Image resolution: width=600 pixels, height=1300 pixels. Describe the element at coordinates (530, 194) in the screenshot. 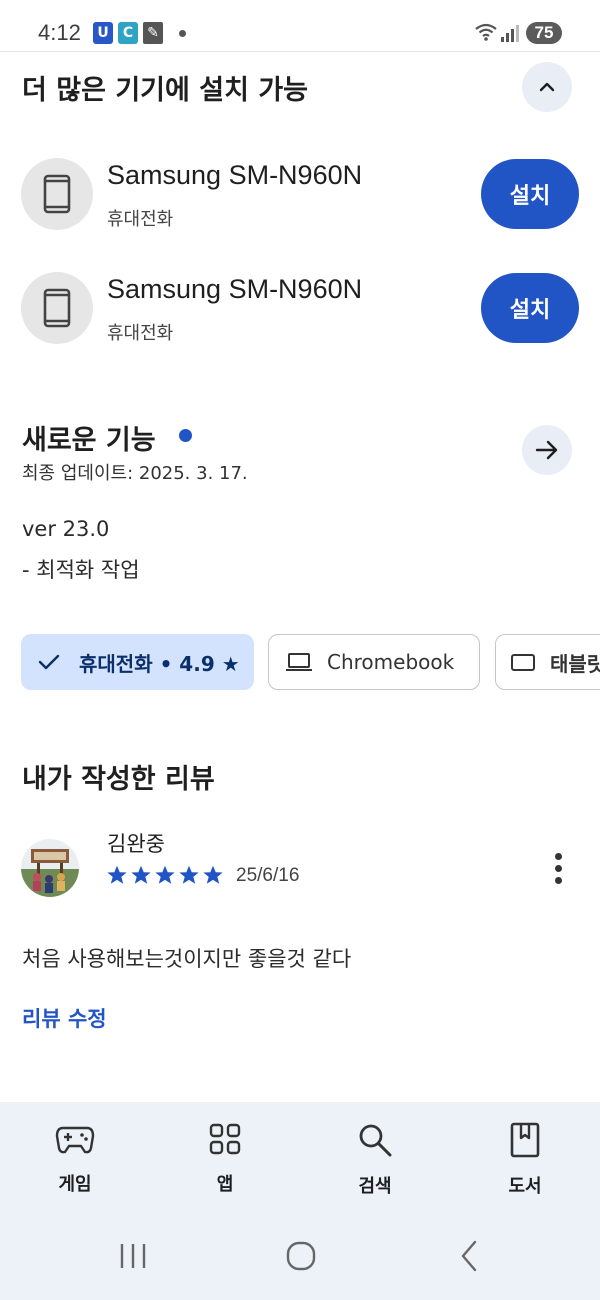

I see `install-button-1: 설치` at that location.